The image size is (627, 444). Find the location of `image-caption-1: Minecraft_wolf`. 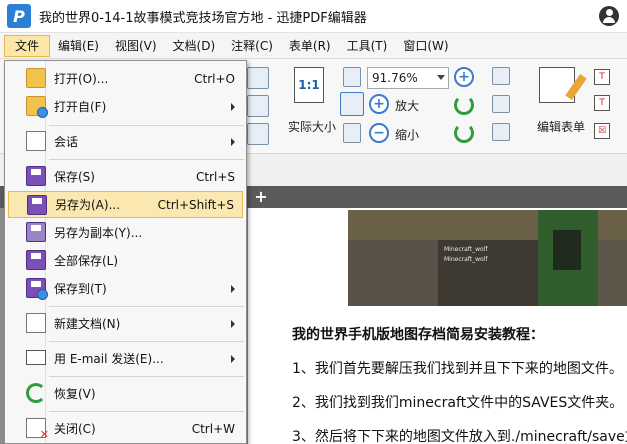

image-caption-1: Minecraft_wolf is located at coordinates (466, 249).